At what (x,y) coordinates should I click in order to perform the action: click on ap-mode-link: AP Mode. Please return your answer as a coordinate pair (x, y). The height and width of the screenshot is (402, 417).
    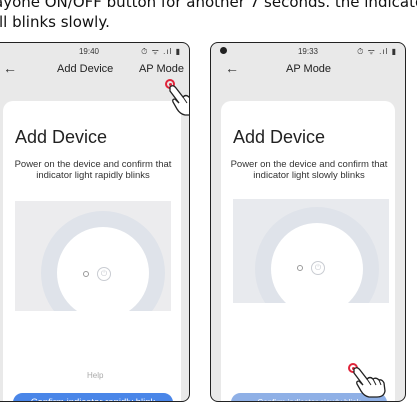
    Looking at the image, I should click on (161, 69).